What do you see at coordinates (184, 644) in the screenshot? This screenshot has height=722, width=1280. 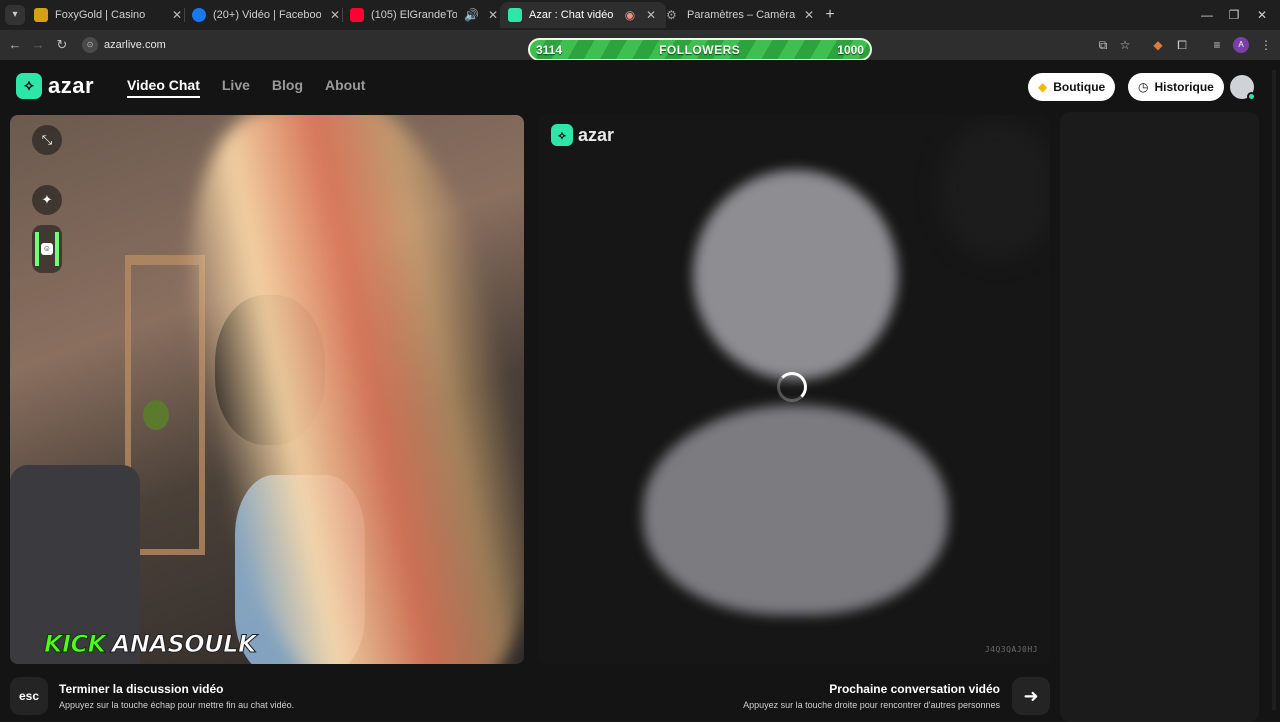 I see `streamer-name: ANASOULK` at bounding box center [184, 644].